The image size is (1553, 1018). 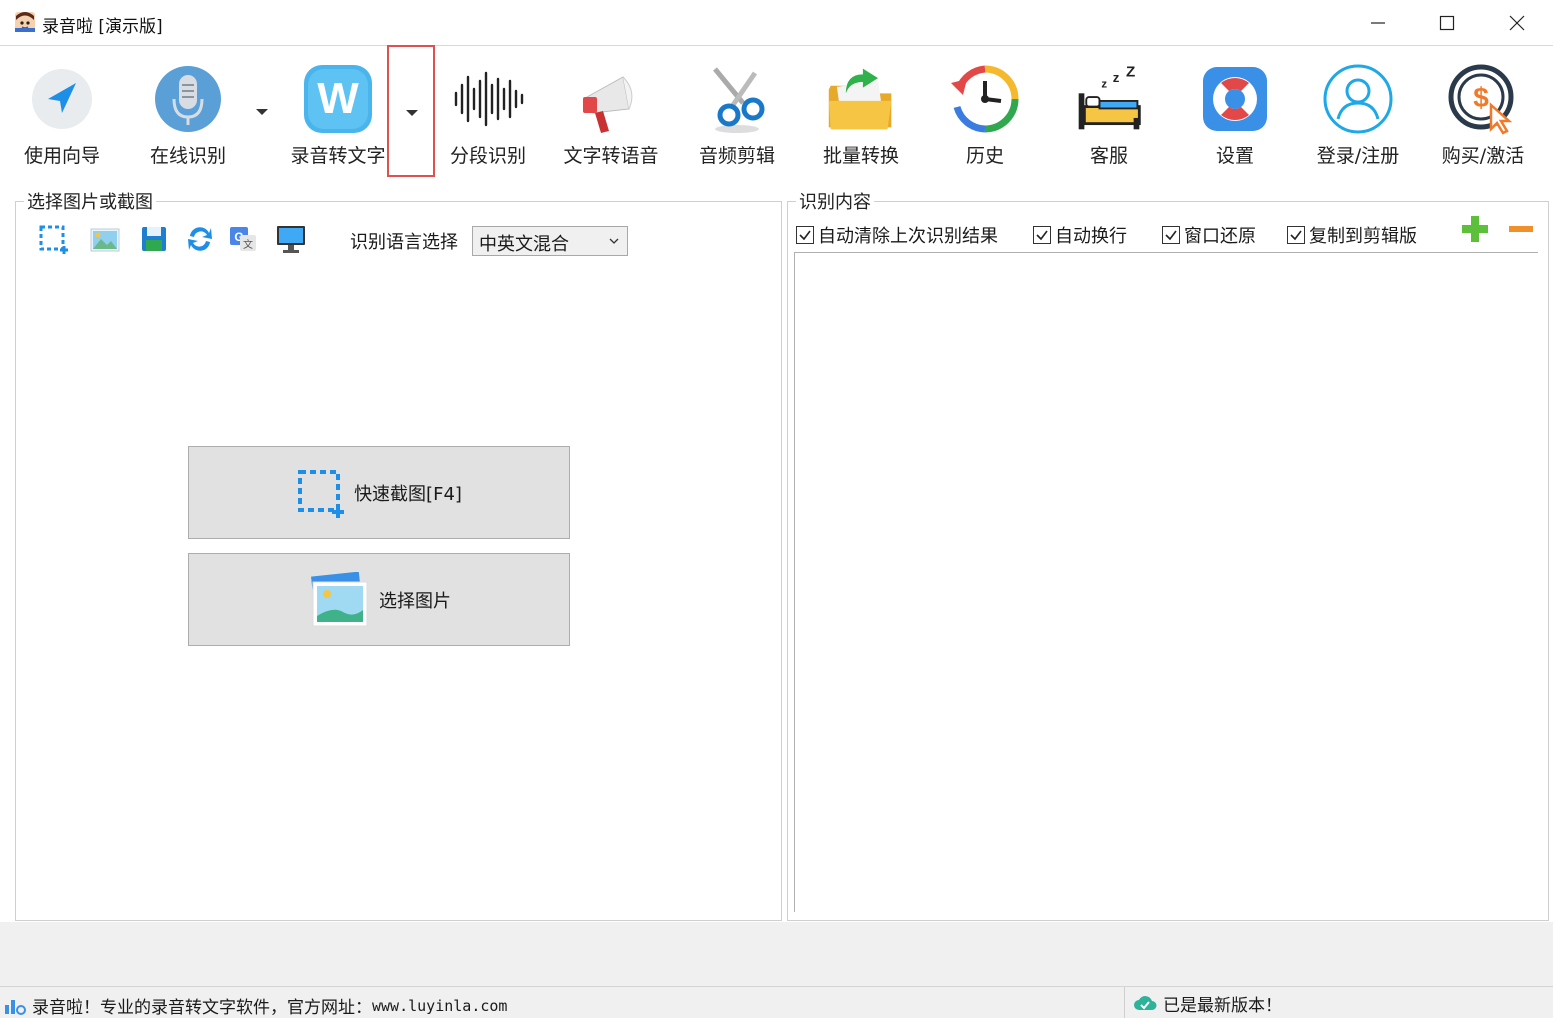 I want to click on status-right: 已是最新版本！, so click(x=1203, y=1002).